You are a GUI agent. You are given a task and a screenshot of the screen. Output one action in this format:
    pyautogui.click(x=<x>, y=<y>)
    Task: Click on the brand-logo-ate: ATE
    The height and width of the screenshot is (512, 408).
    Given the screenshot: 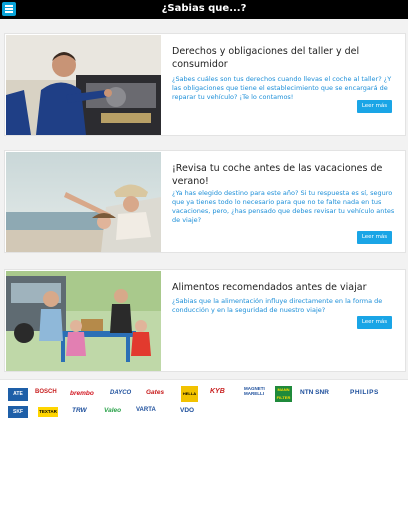 What is the action you would take?
    pyautogui.click(x=18, y=394)
    